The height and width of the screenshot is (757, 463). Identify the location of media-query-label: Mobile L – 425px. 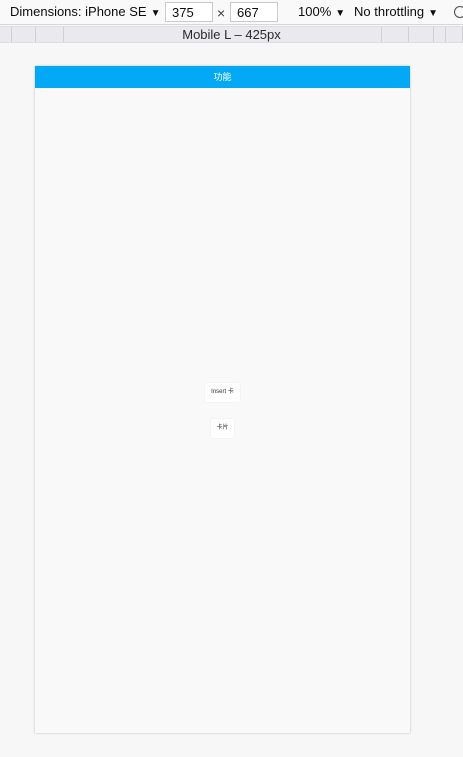
(231, 34).